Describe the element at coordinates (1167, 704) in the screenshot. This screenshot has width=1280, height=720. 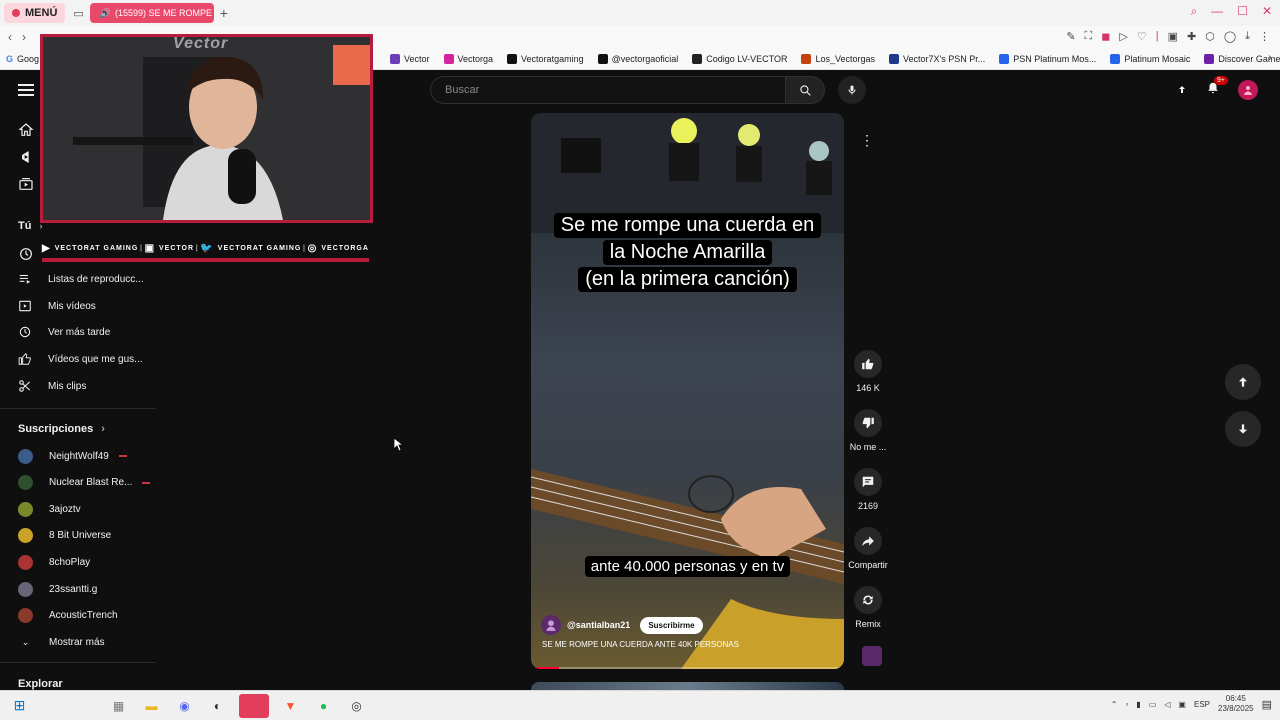
I see `tray-volume-icon: ◁` at that location.